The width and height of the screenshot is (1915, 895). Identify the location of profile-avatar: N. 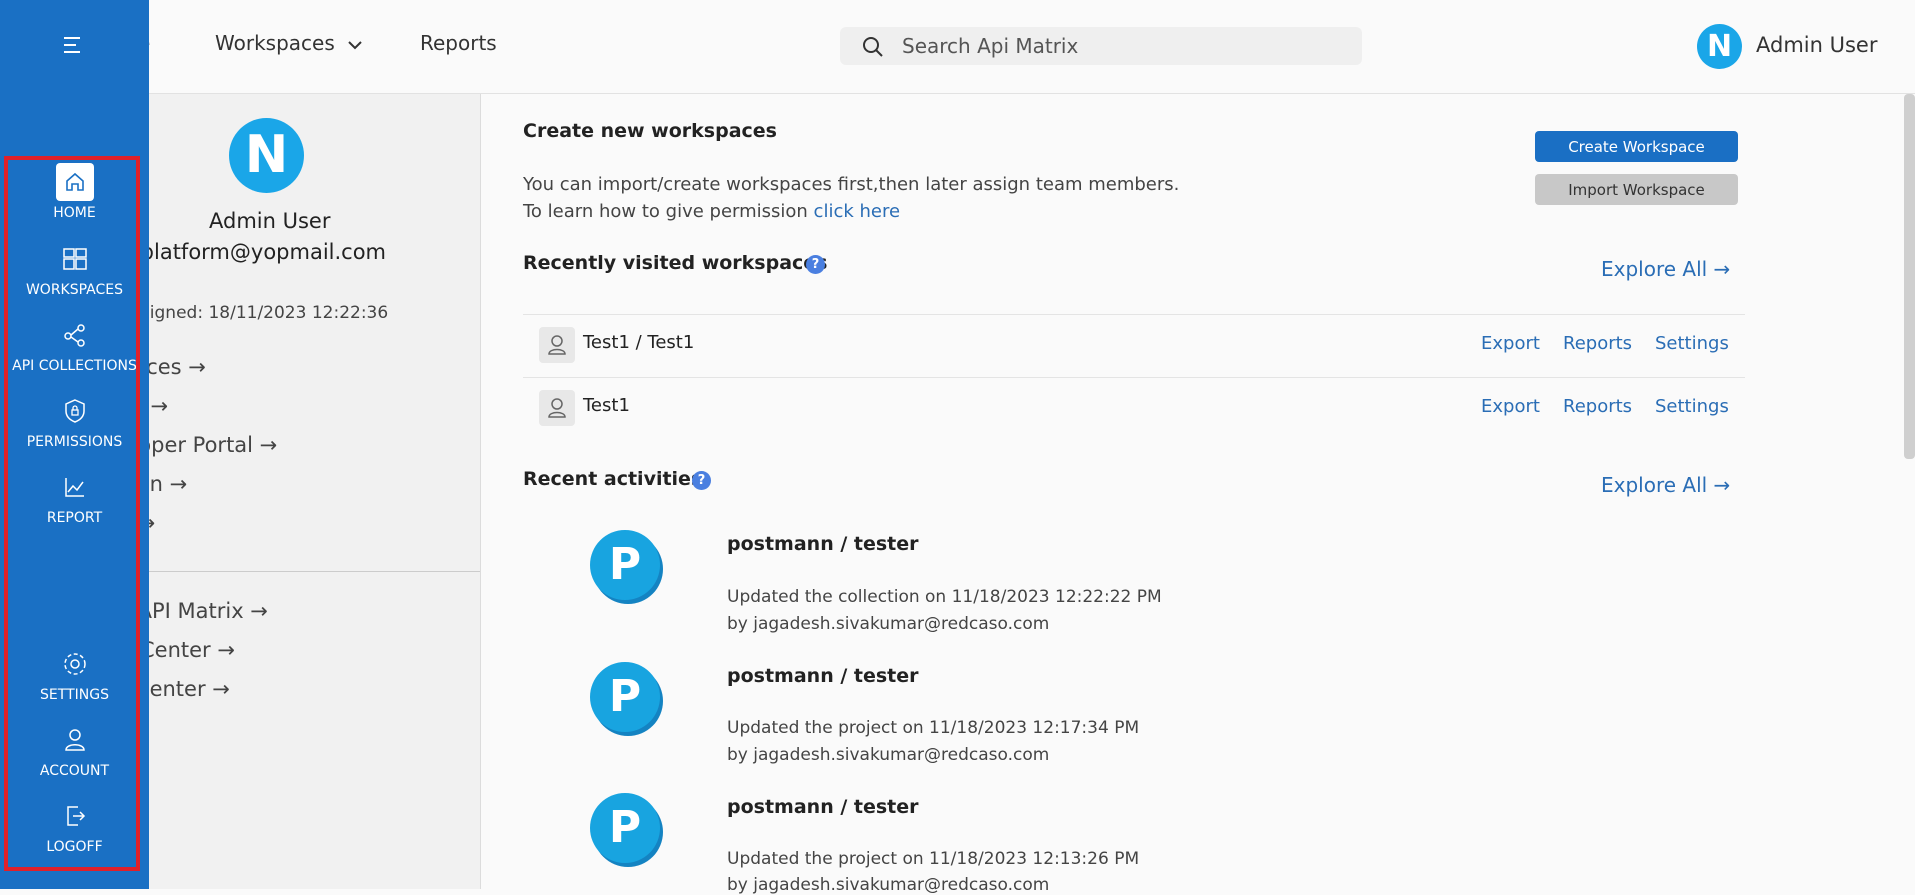
(266, 155).